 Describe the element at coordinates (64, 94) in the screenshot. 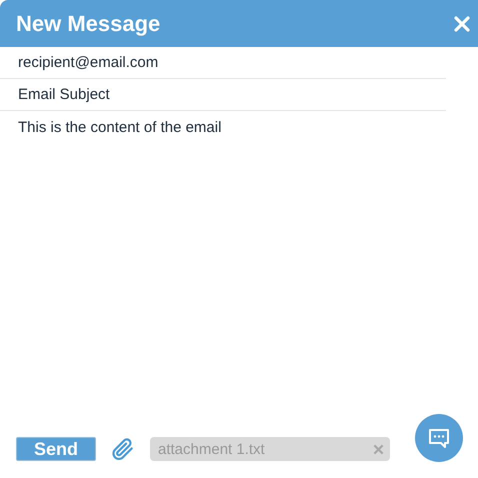

I see `subject-field: Email Subject` at that location.